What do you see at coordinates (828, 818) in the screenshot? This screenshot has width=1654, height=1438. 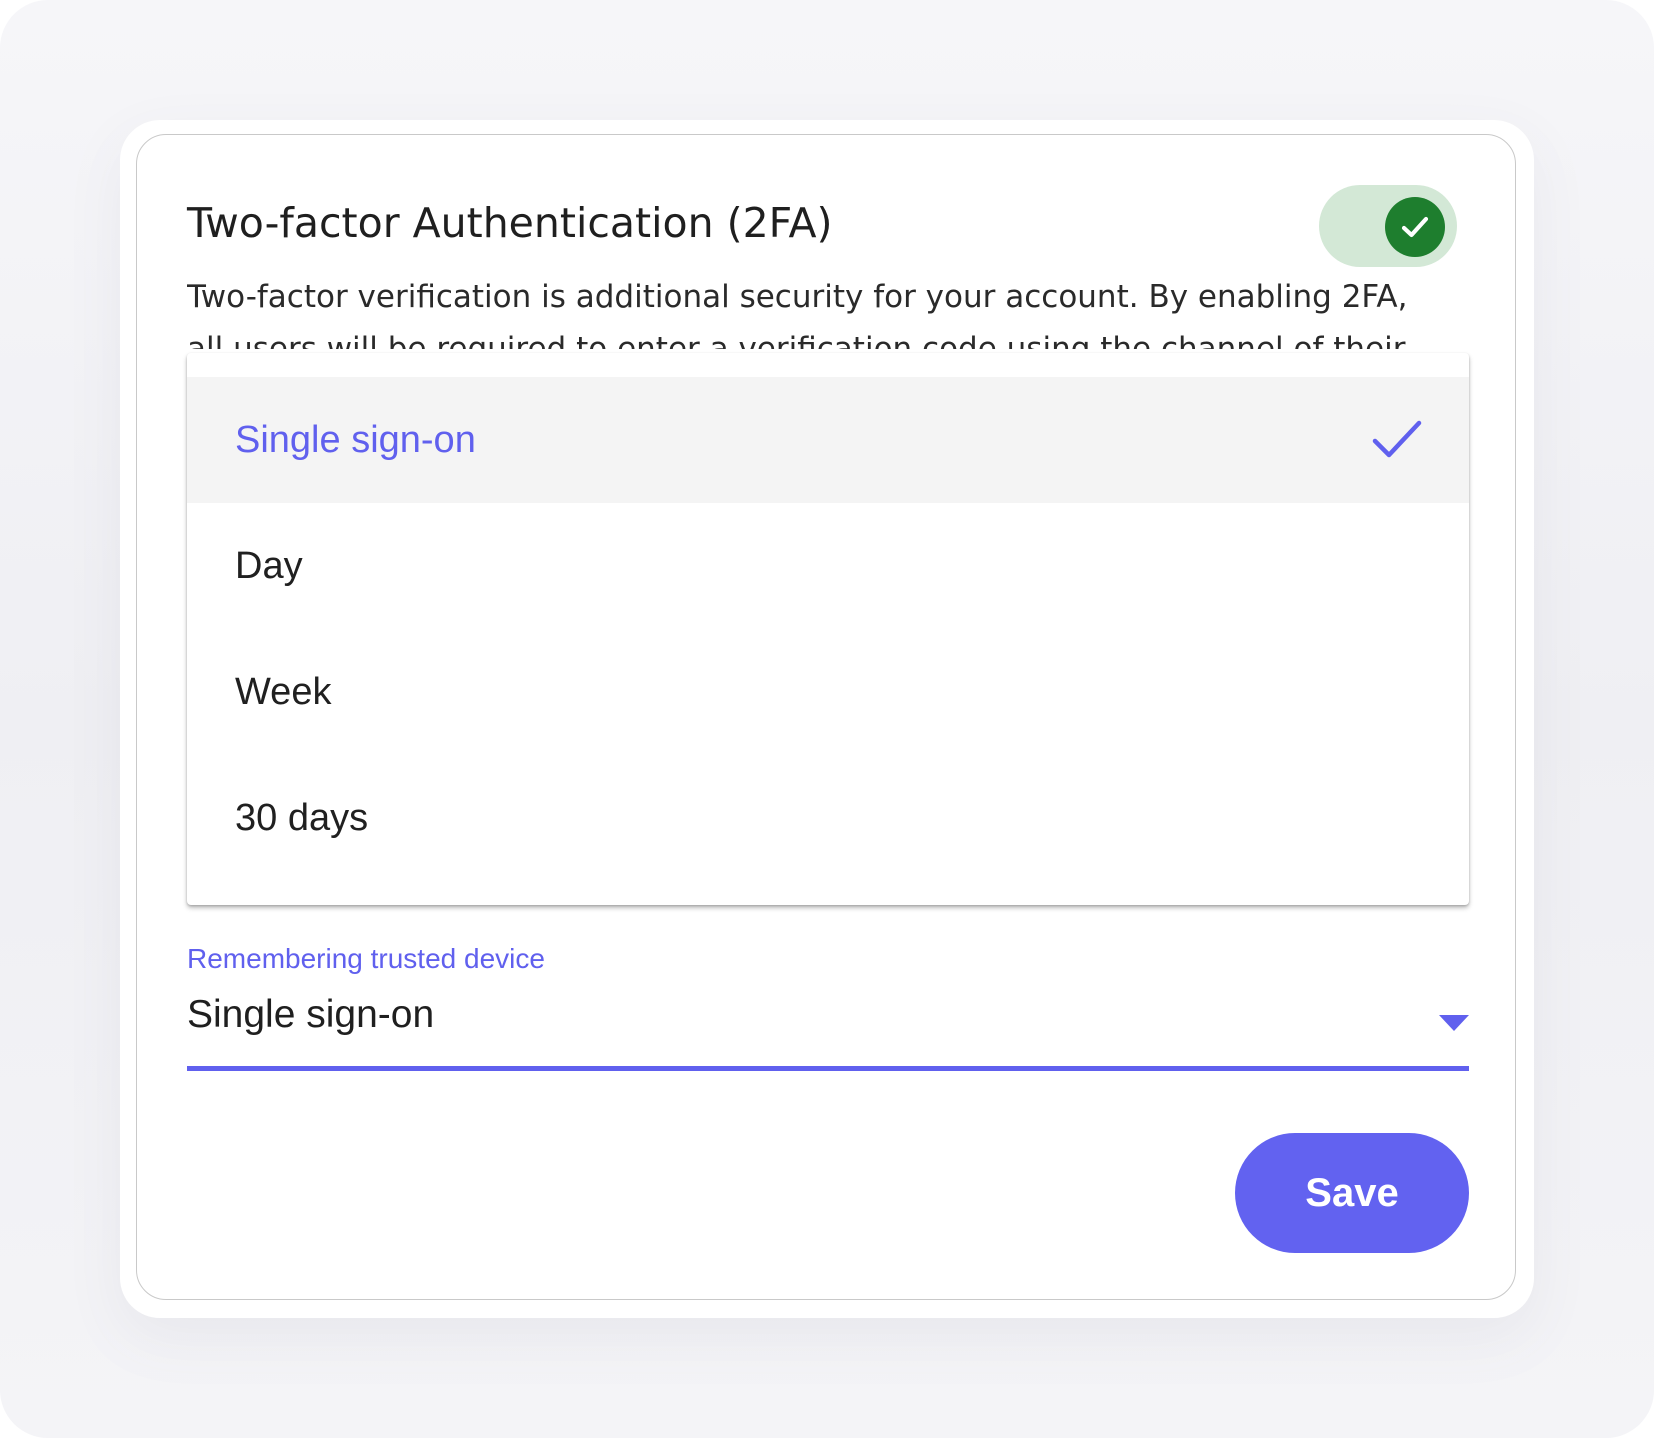 I see `menu-option-30-days: 30 days` at bounding box center [828, 818].